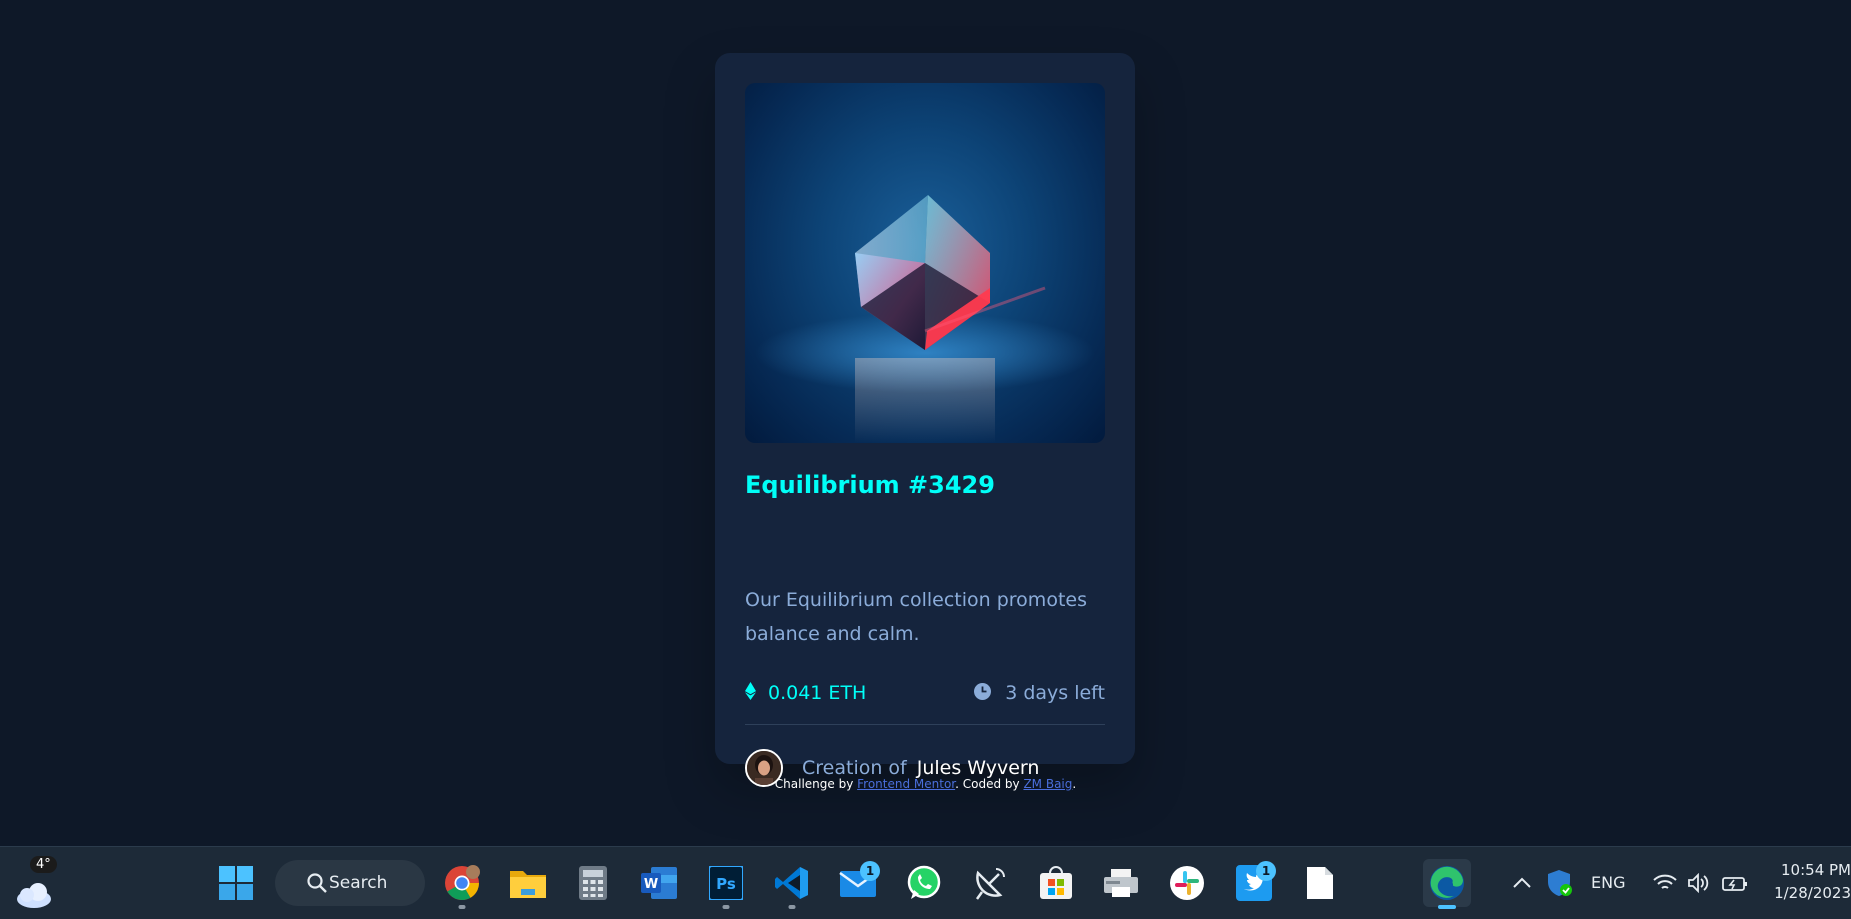 The image size is (1851, 919). Describe the element at coordinates (814, 784) in the screenshot. I see `attribution-prefix: Challenge by` at that location.